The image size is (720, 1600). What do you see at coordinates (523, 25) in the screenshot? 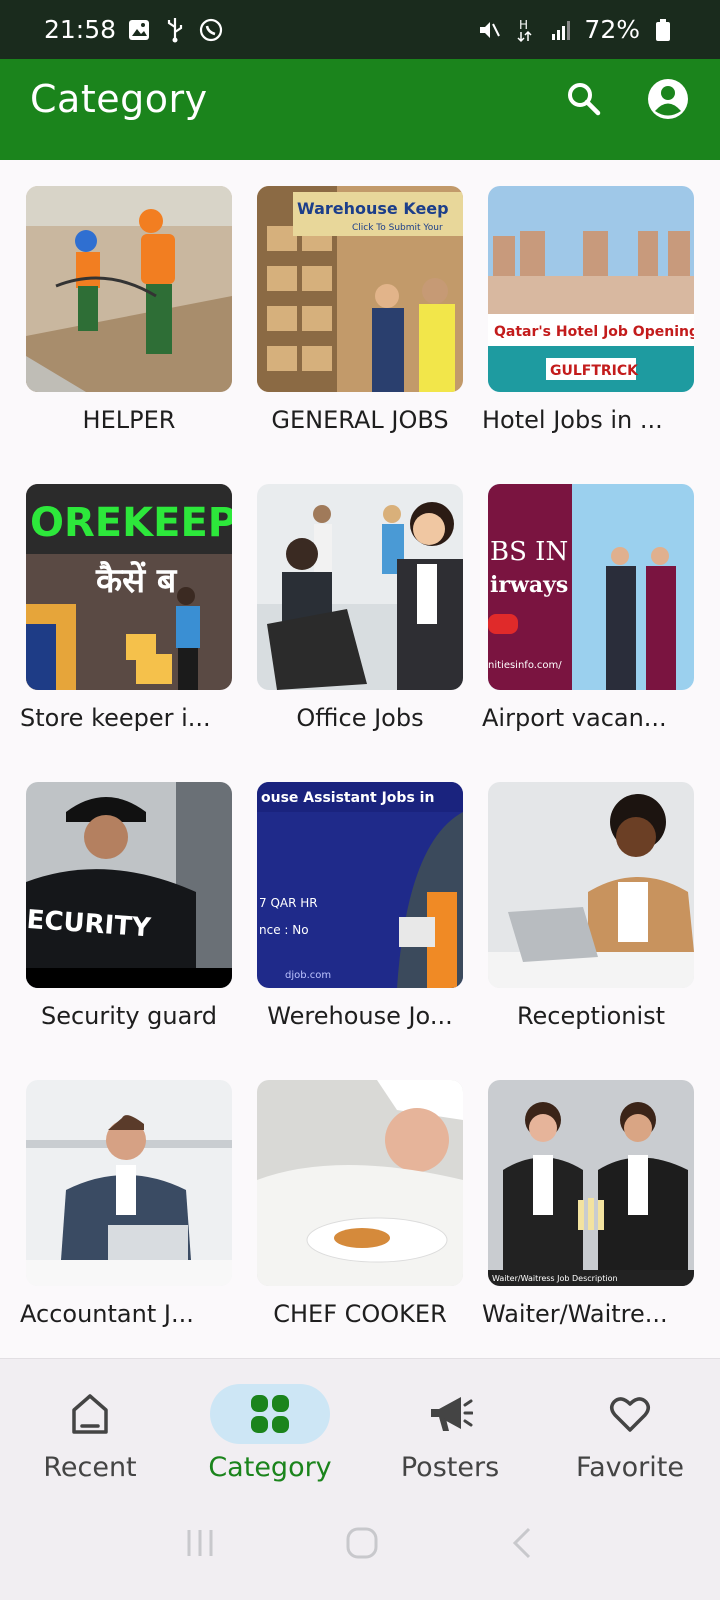
I see `svg-text: H` at bounding box center [523, 25].